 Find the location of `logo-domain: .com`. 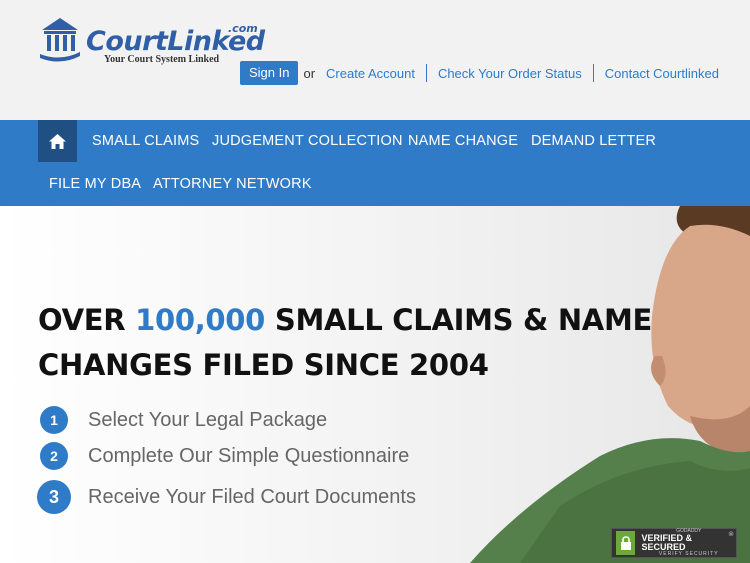

logo-domain: .com is located at coordinates (243, 28).